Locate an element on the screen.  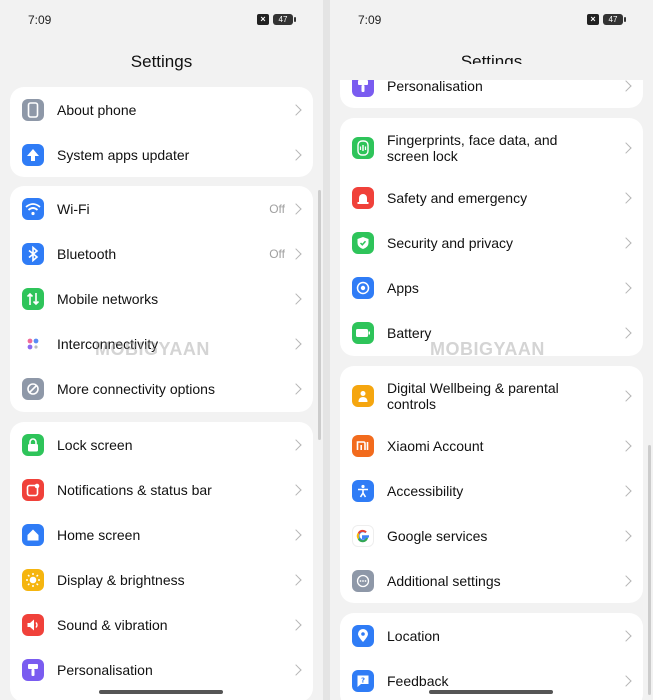
settings-item-system-apps-updater: System apps updater is located at coordinates (161, 154).